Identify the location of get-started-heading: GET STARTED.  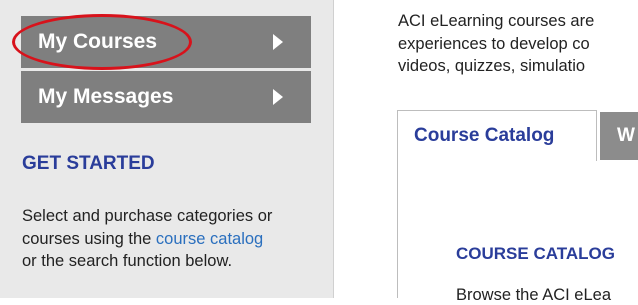
(88, 163).